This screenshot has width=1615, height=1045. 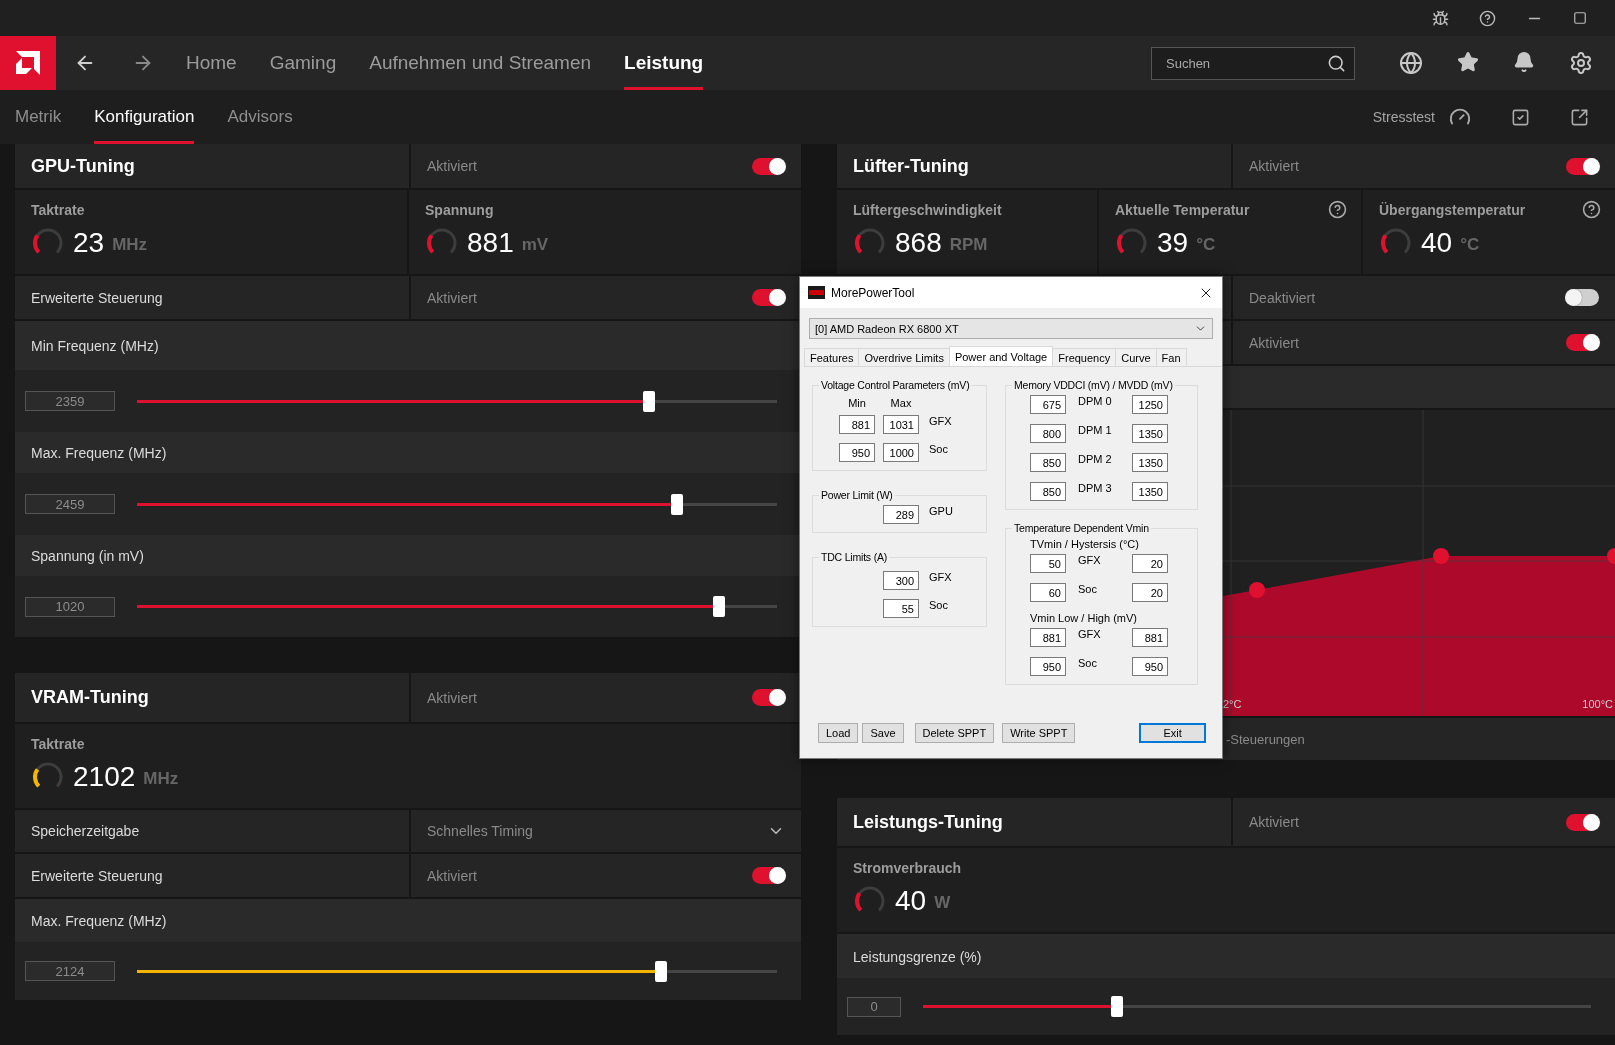 I want to click on sub-tab: Advisors, so click(x=260, y=117).